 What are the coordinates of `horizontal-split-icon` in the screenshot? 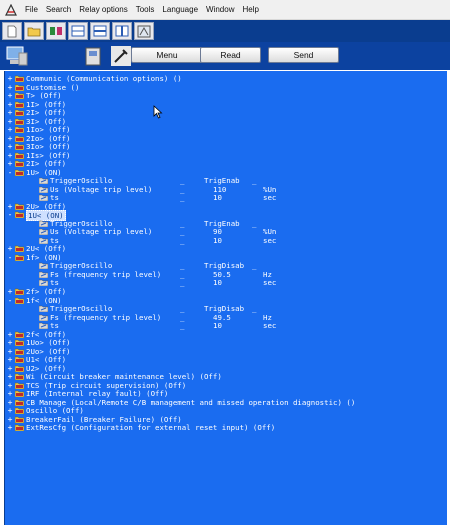 It's located at (78, 31).